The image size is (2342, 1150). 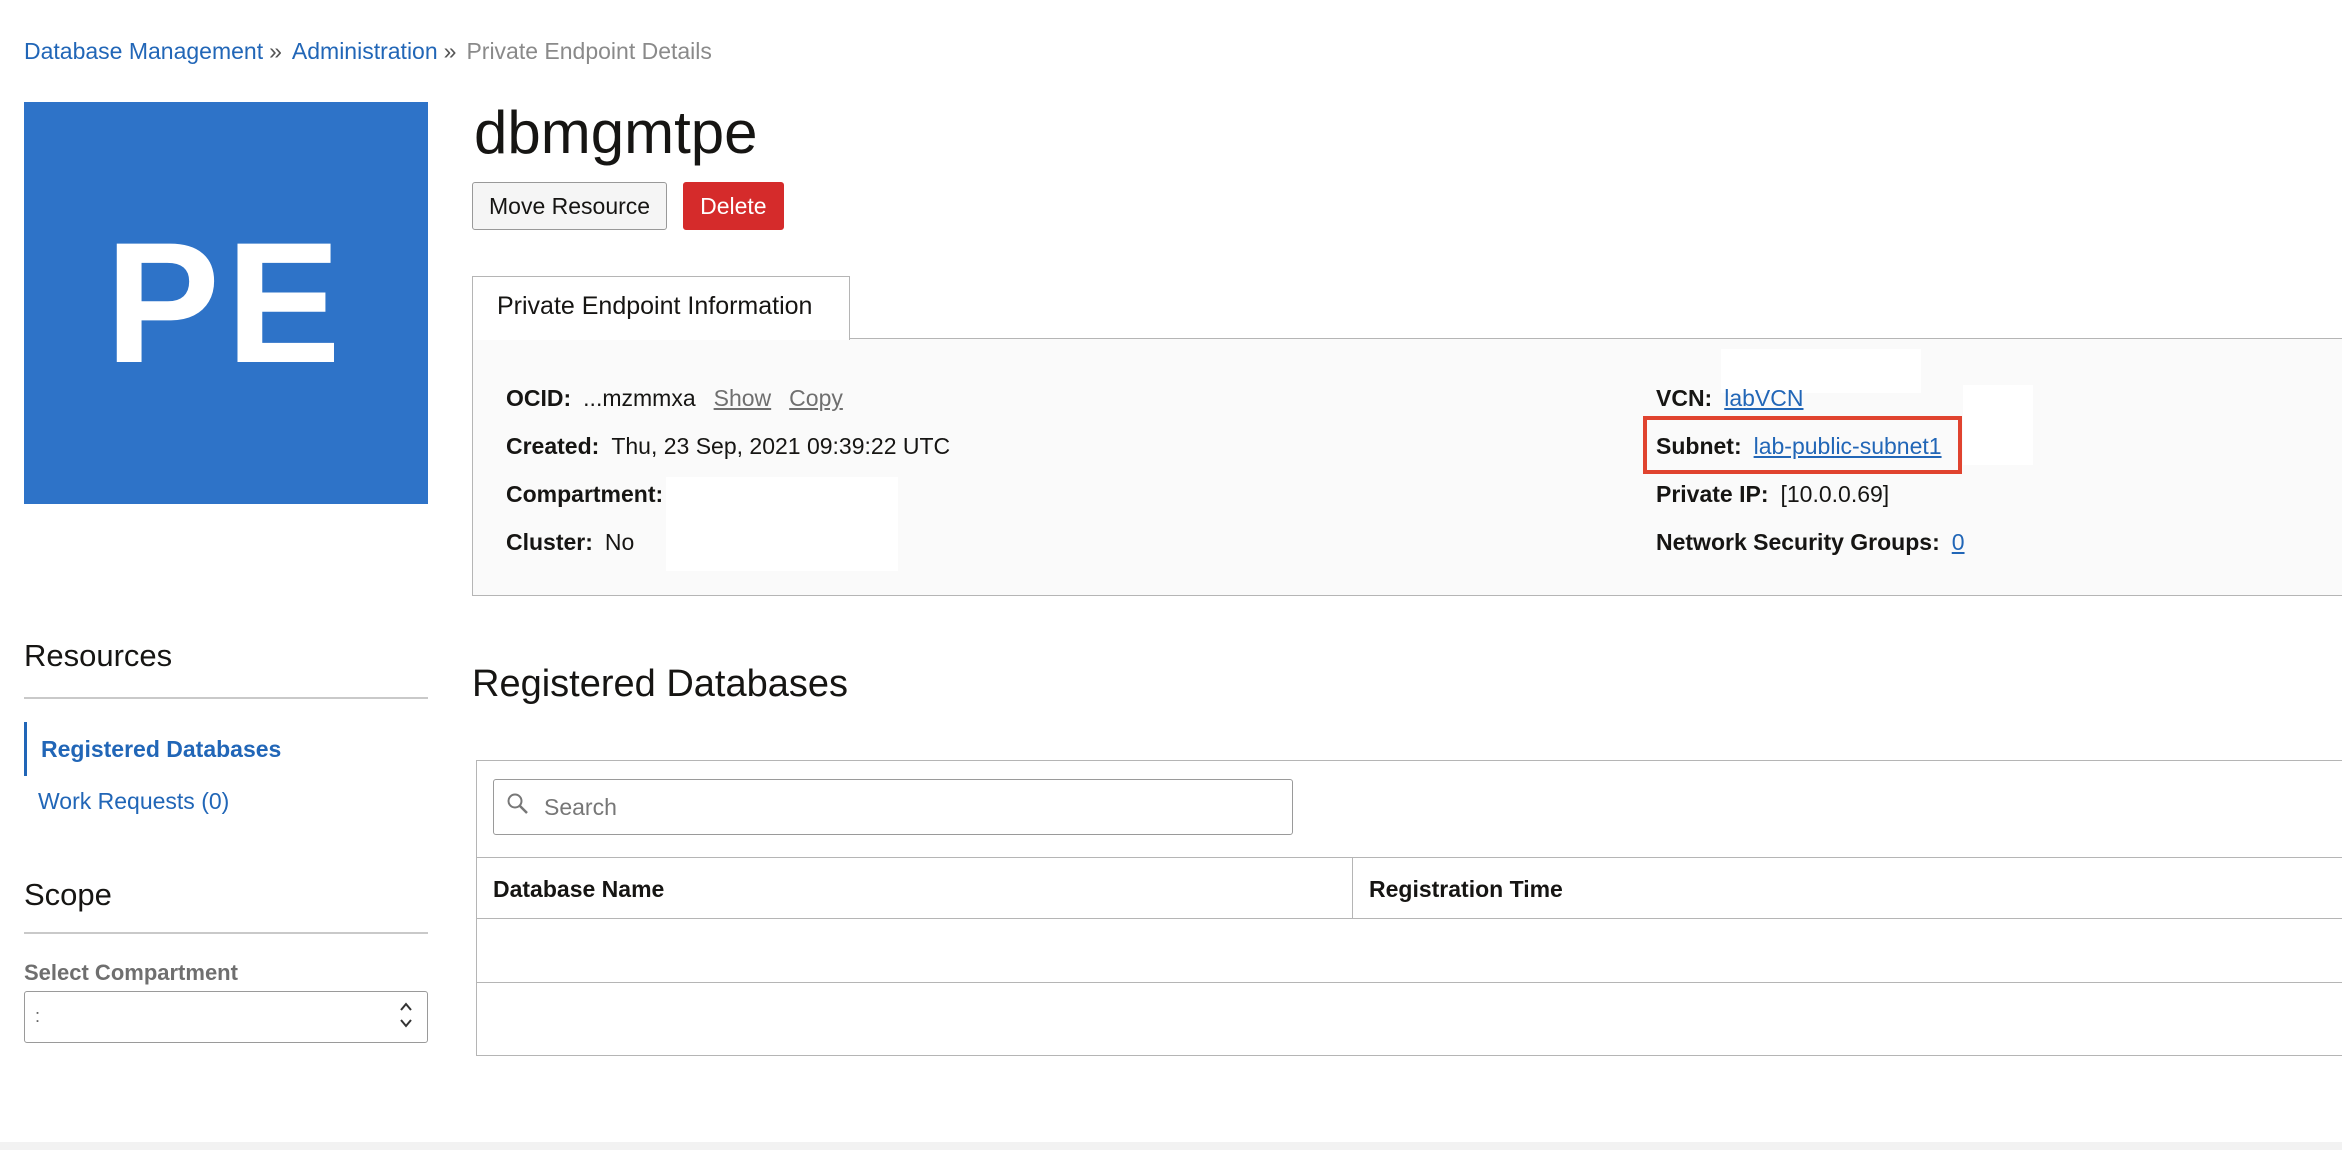 I want to click on breadcrumb-current: Private Endpoint Details, so click(x=589, y=51).